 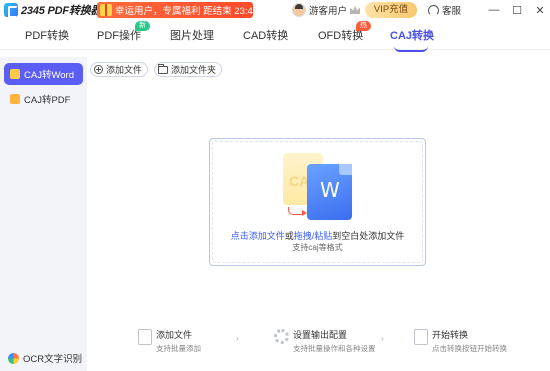 What do you see at coordinates (124, 70) in the screenshot?
I see `add-file-label: 添加文件` at bounding box center [124, 70].